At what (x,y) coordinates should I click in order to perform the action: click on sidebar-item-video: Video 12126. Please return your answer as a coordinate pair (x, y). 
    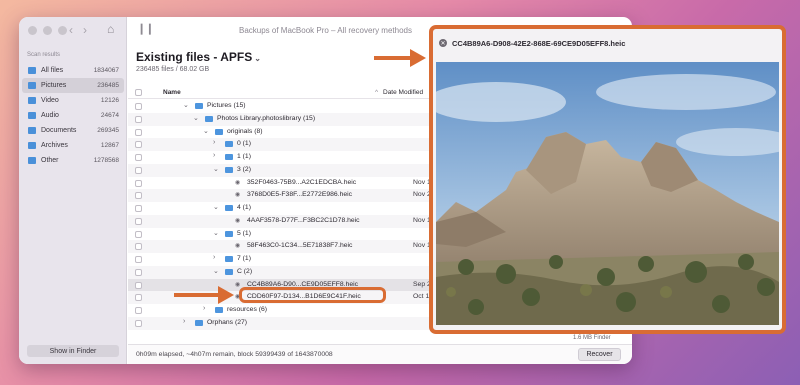
    Looking at the image, I should click on (73, 100).